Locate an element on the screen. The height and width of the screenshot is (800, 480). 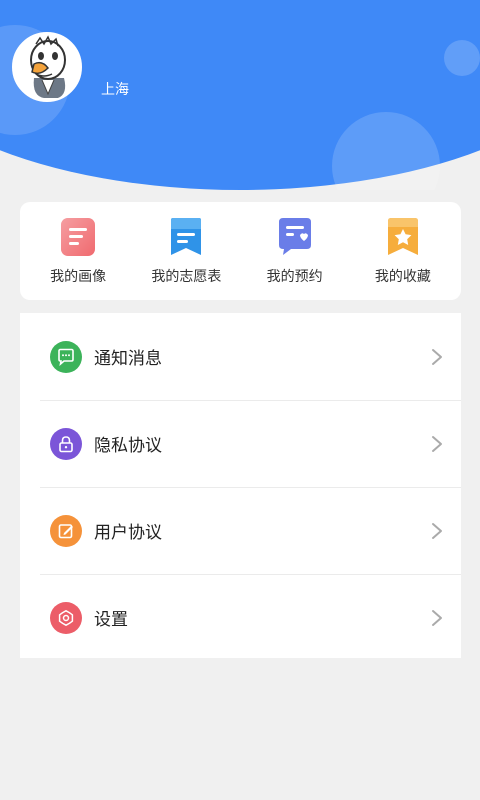
star-bookmark-icon is located at coordinates (402, 236).